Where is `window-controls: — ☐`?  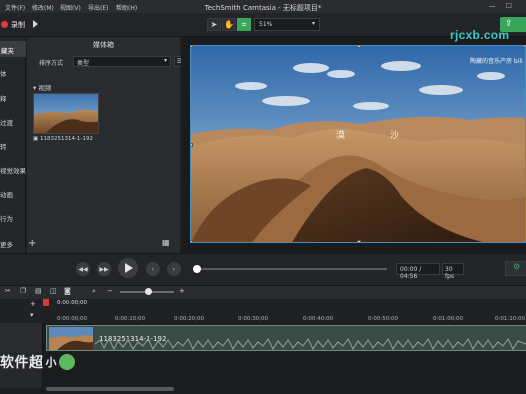 window-controls: — ☐ is located at coordinates (500, 6).